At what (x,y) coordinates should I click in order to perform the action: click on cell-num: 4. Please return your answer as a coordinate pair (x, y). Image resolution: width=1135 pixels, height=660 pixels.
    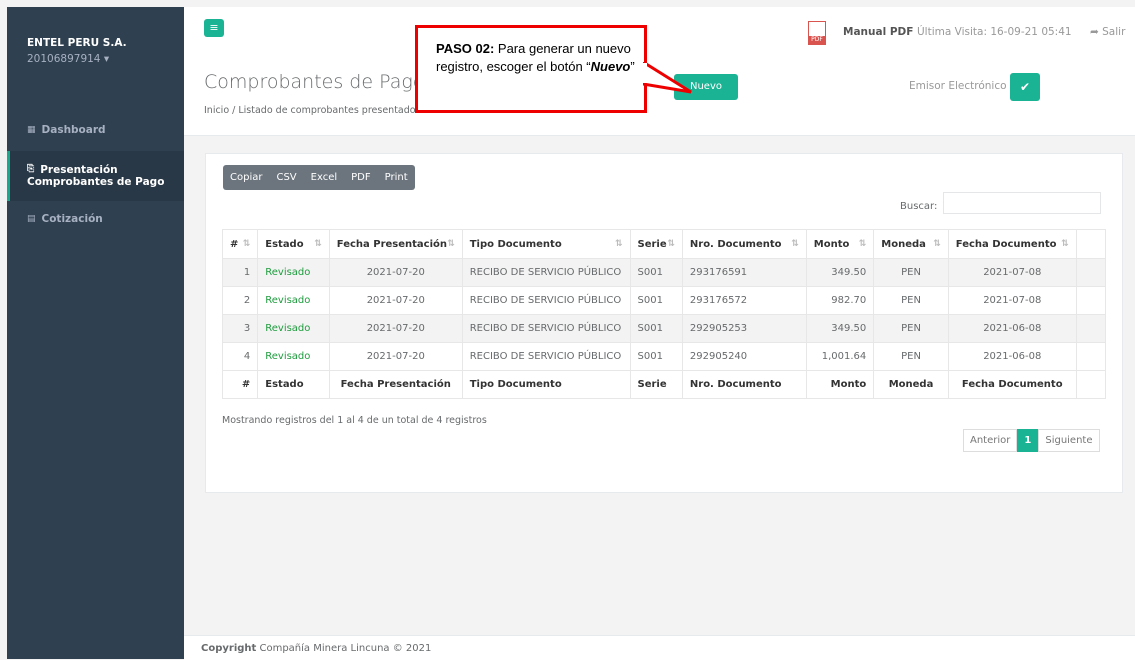
    Looking at the image, I should click on (240, 356).